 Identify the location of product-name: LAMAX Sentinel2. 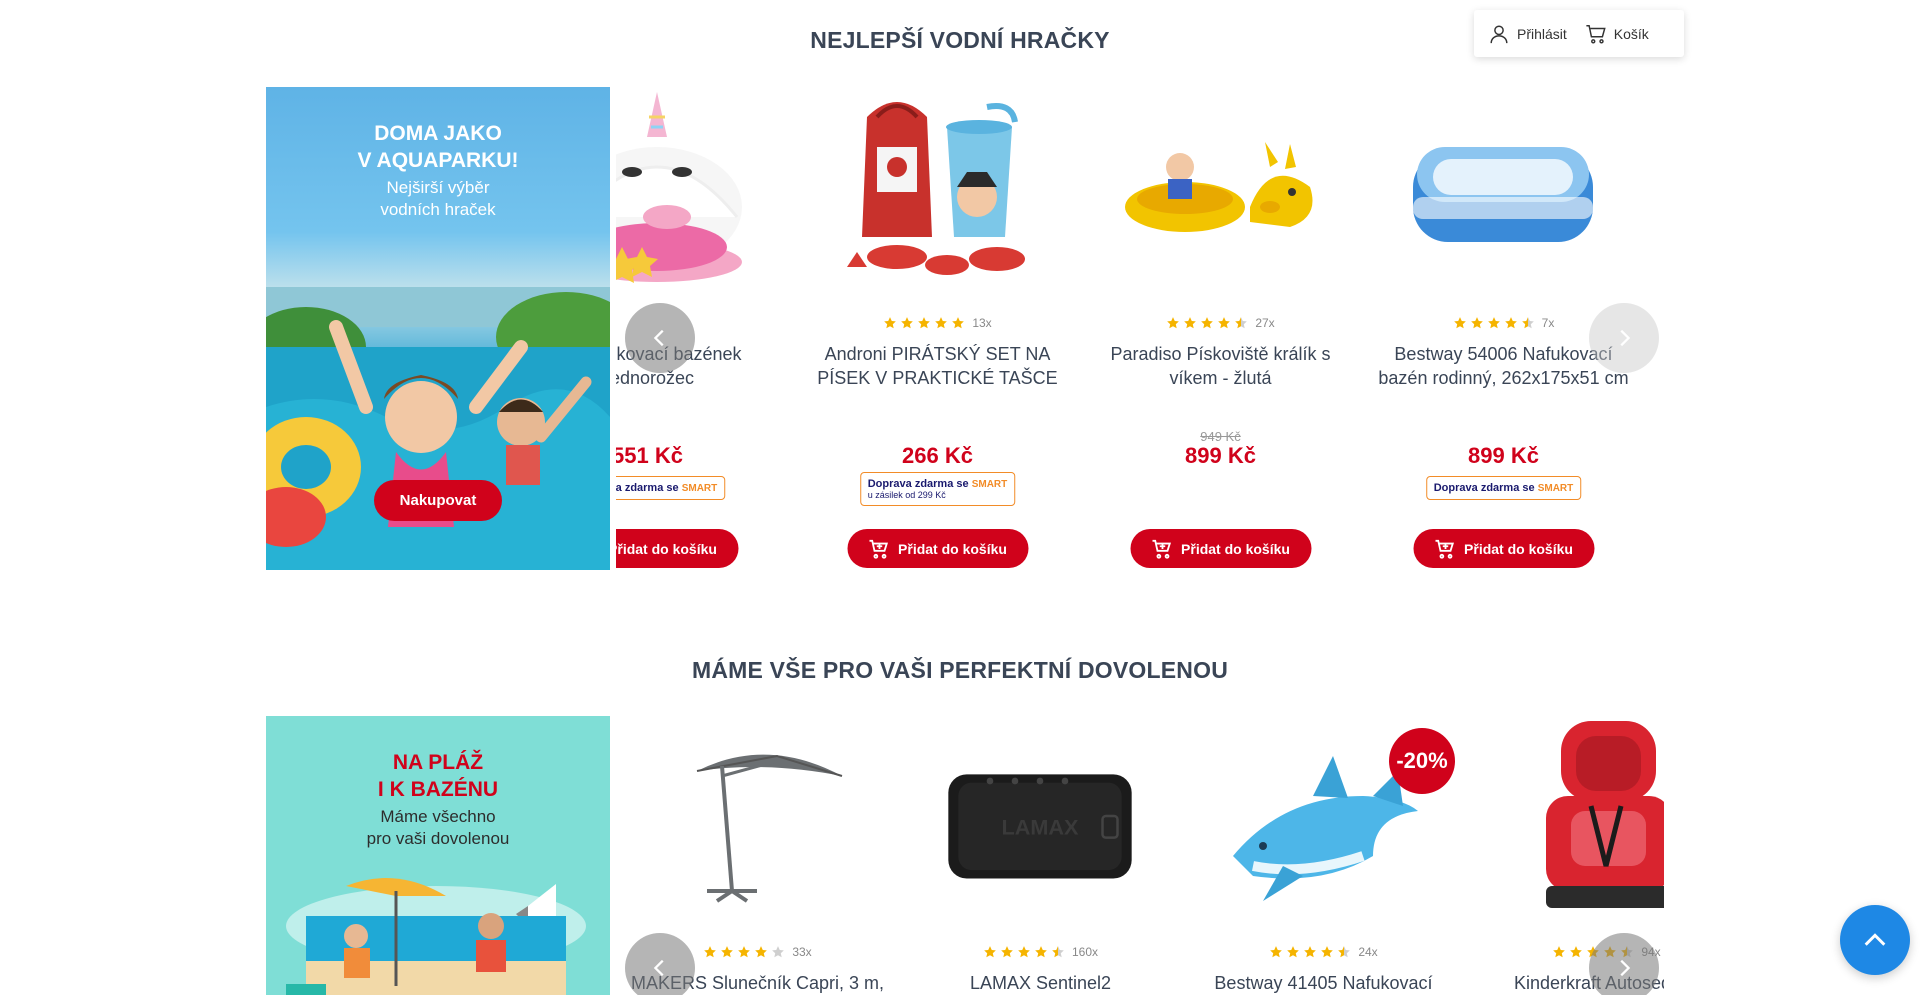
(1040, 983).